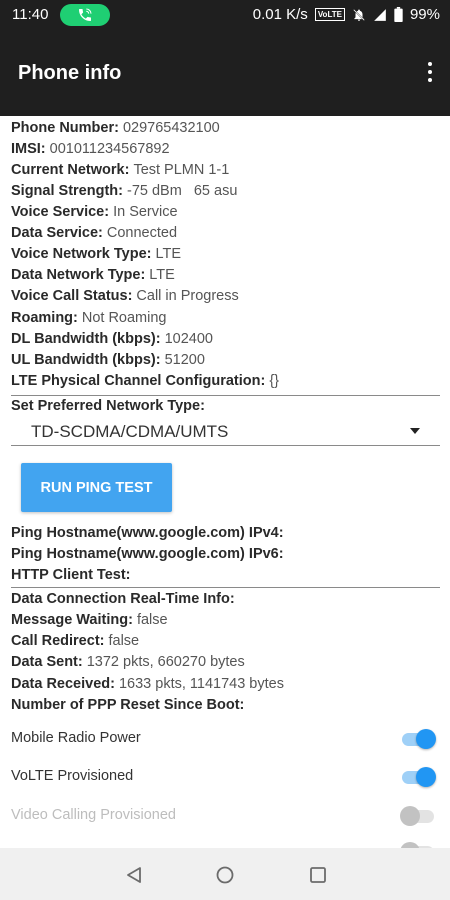  What do you see at coordinates (359, 14) in the screenshot?
I see `mute-icon` at bounding box center [359, 14].